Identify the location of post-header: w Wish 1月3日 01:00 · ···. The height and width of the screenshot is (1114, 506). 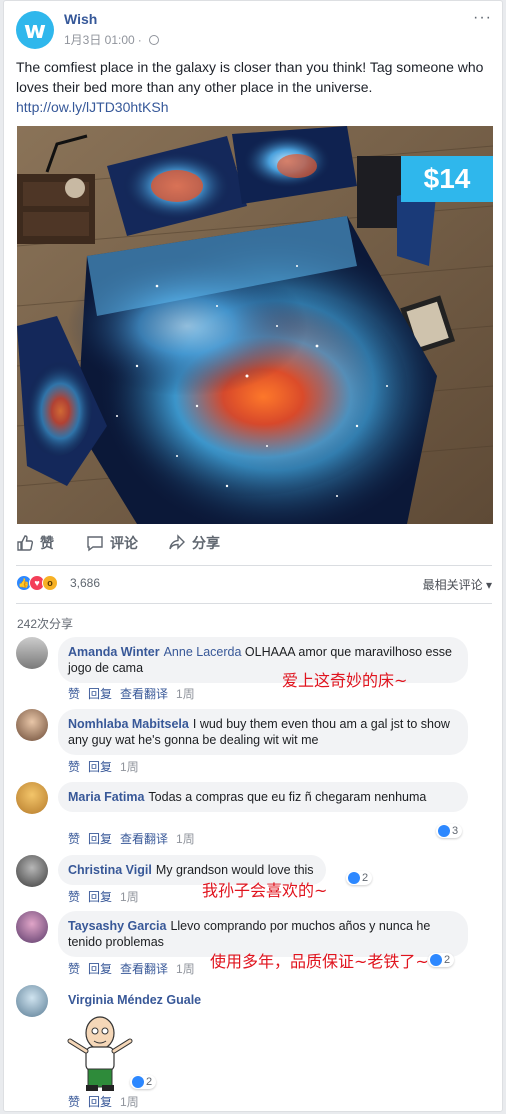
(254, 29).